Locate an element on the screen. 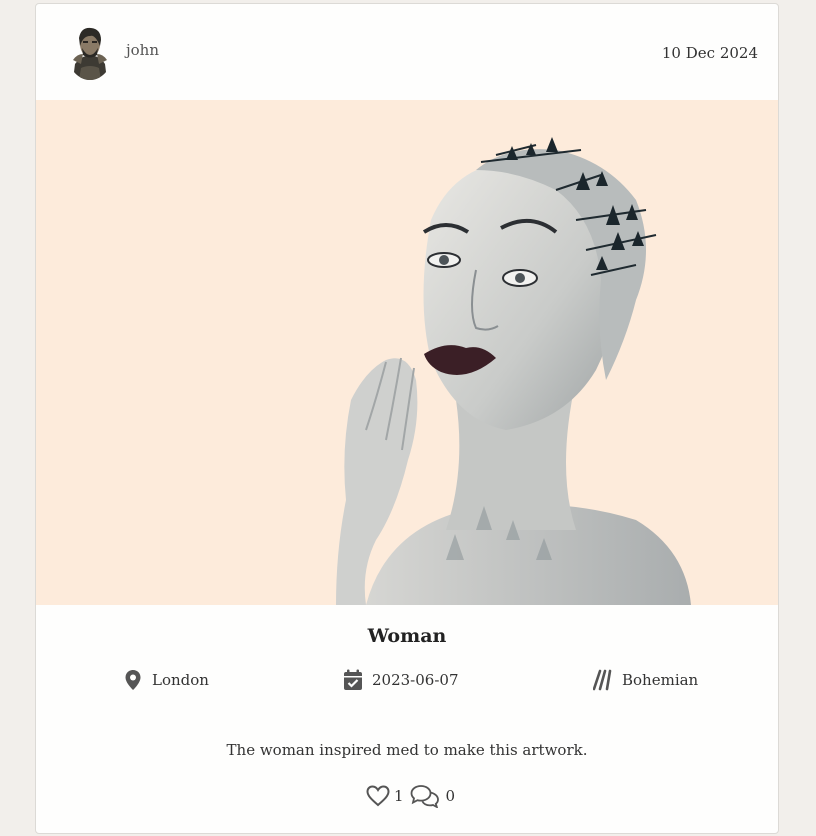  post-date: 10 Dec 2024 is located at coordinates (709, 53).